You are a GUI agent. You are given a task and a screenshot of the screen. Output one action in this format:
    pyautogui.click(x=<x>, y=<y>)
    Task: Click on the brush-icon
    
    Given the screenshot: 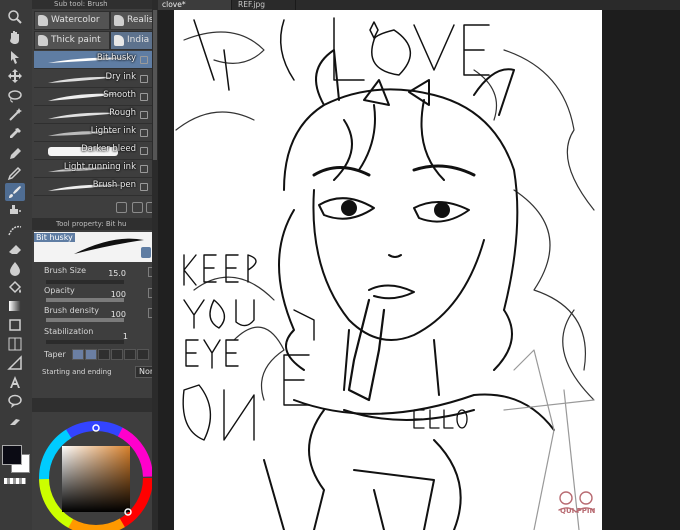 What is the action you would take?
    pyautogui.click(x=15, y=192)
    